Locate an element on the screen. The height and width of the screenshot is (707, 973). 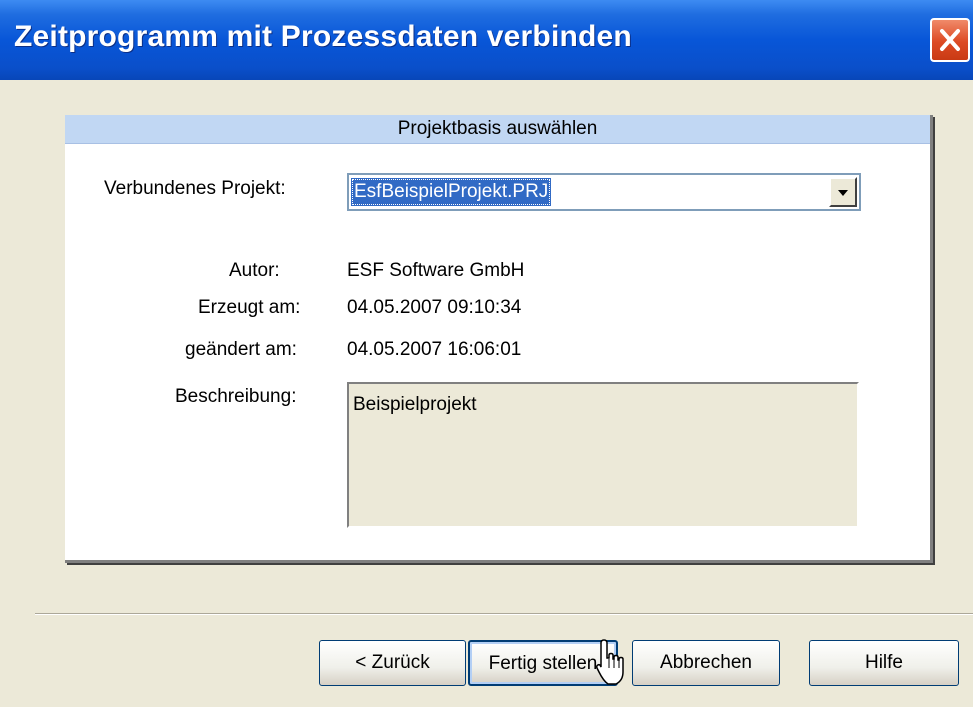
separator is located at coordinates (504, 614).